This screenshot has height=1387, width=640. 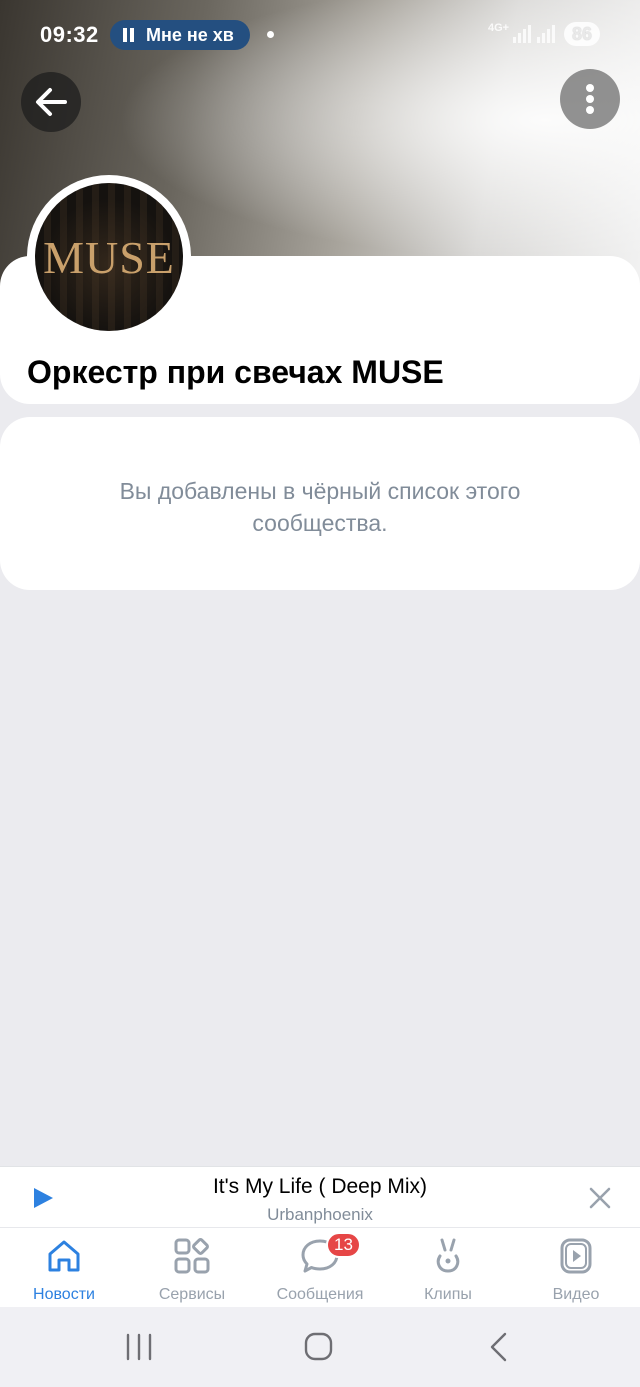 What do you see at coordinates (343, 1245) in the screenshot?
I see `unread-badge: 13` at bounding box center [343, 1245].